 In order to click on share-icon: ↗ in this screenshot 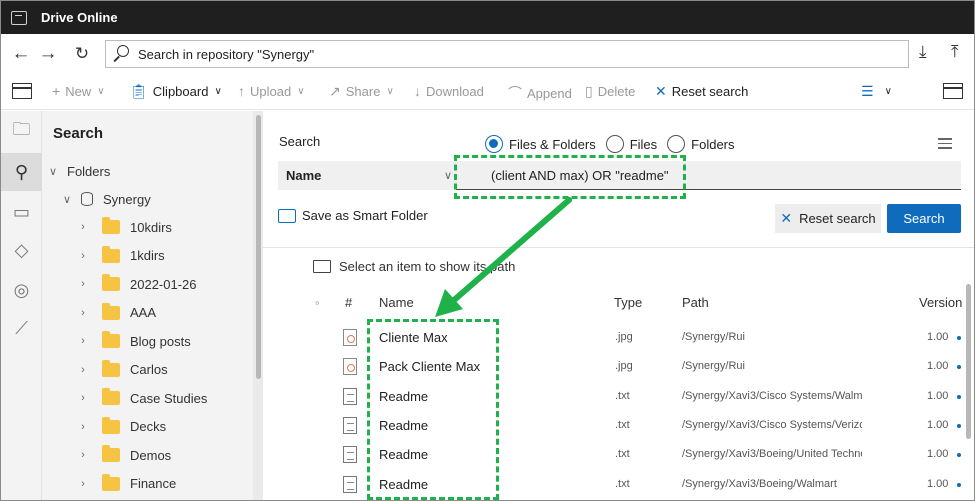, I will do `click(335, 91)`.